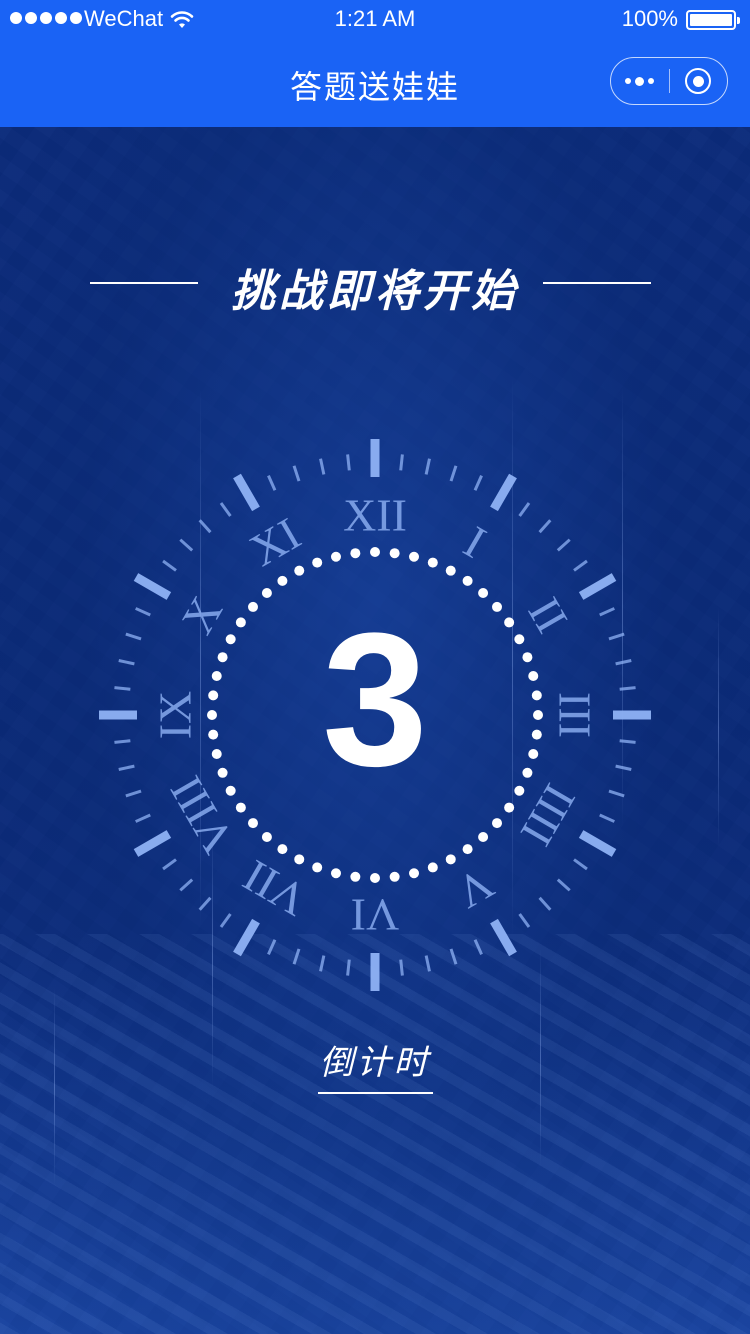 Image resolution: width=750 pixels, height=1334 pixels. What do you see at coordinates (375, 20) in the screenshot?
I see `status-bar: WeChat 1:21 AM 100%` at bounding box center [375, 20].